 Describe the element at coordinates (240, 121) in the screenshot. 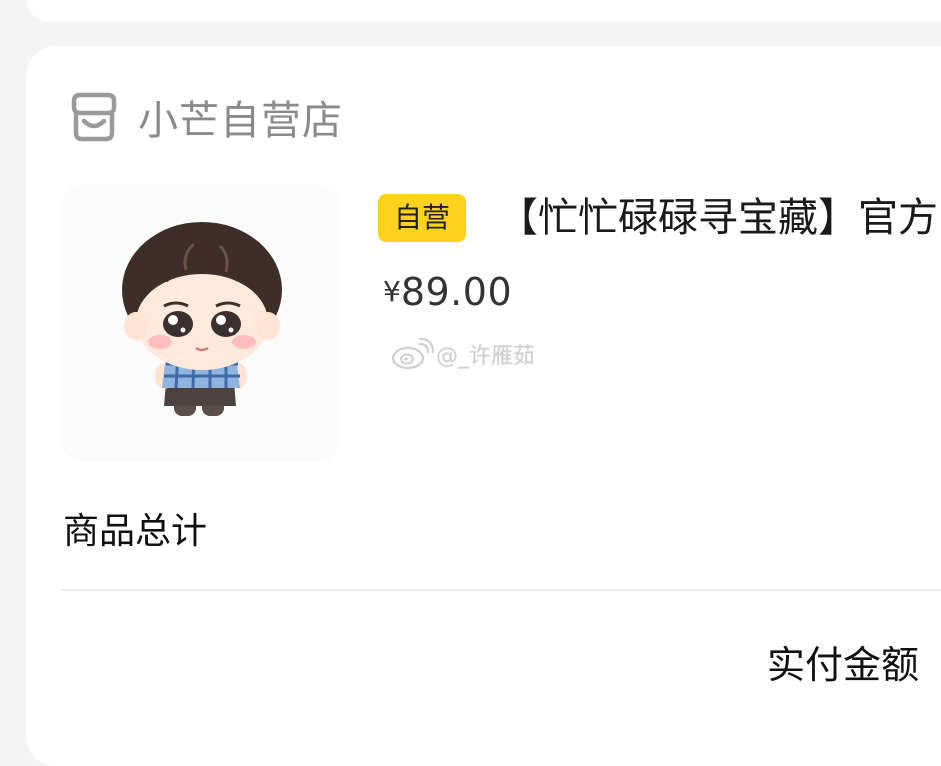

I see `store-name: 小芒自营店` at that location.